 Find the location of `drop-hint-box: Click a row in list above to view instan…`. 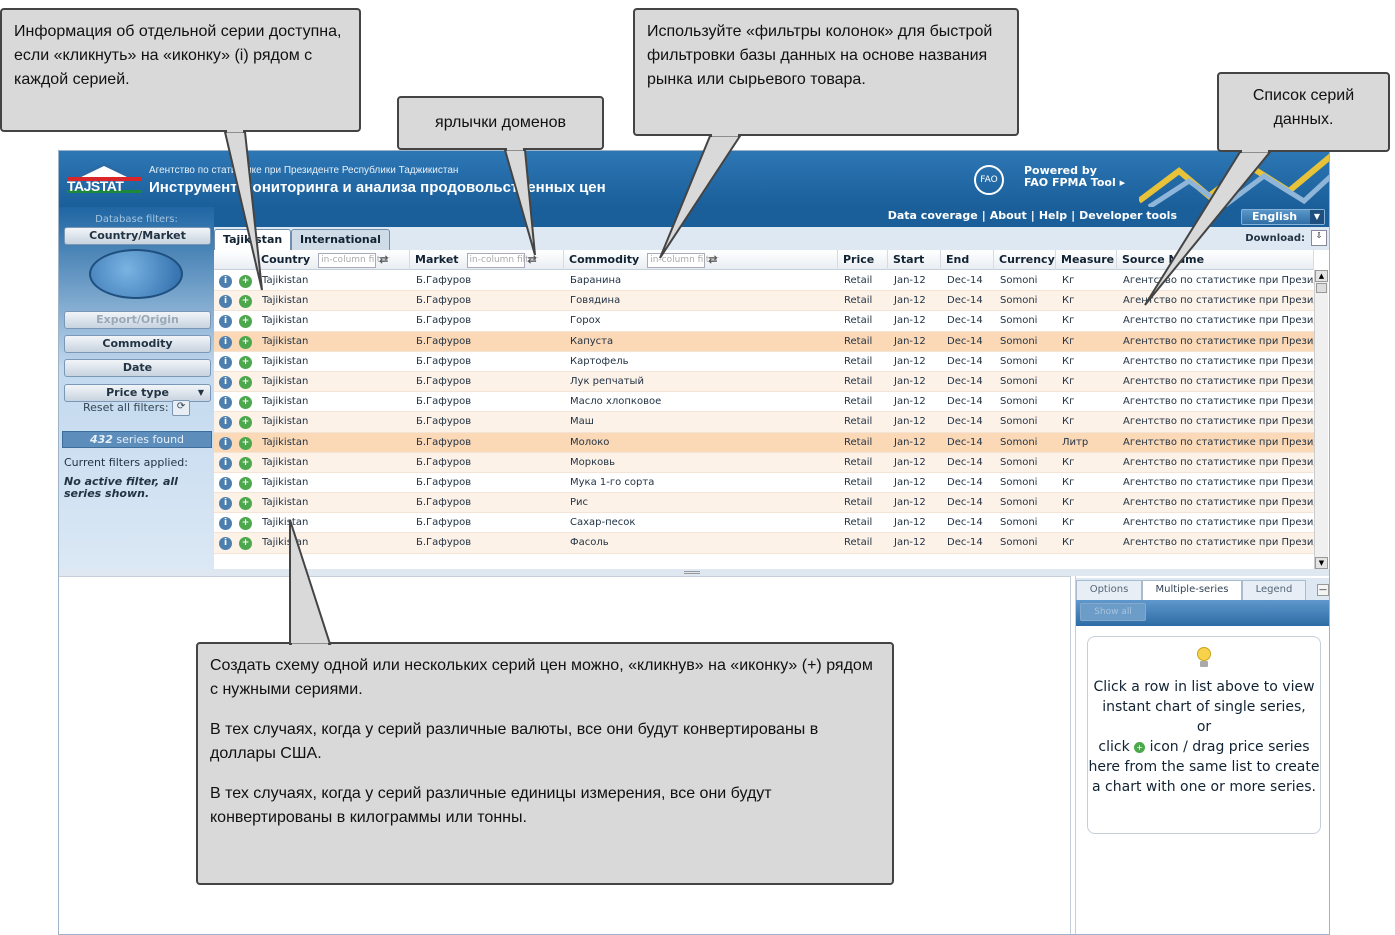

drop-hint-box: Click a row in list above to view instan… is located at coordinates (1204, 735).